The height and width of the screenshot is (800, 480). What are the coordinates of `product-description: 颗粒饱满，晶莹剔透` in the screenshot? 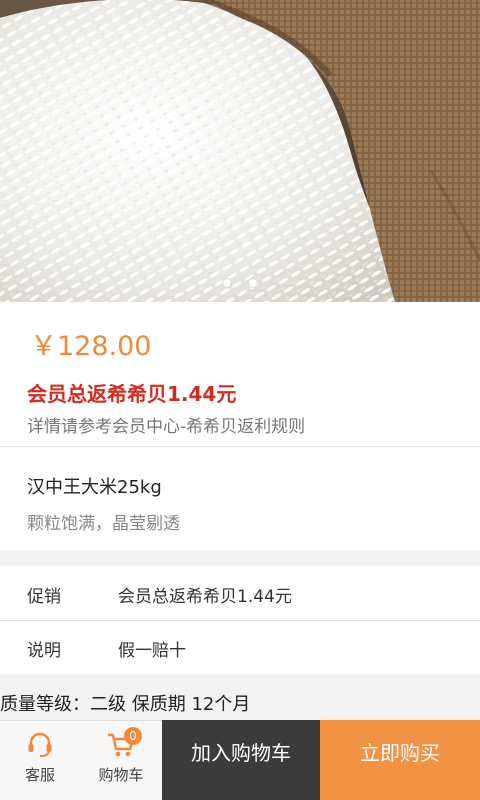 It's located at (103, 524).